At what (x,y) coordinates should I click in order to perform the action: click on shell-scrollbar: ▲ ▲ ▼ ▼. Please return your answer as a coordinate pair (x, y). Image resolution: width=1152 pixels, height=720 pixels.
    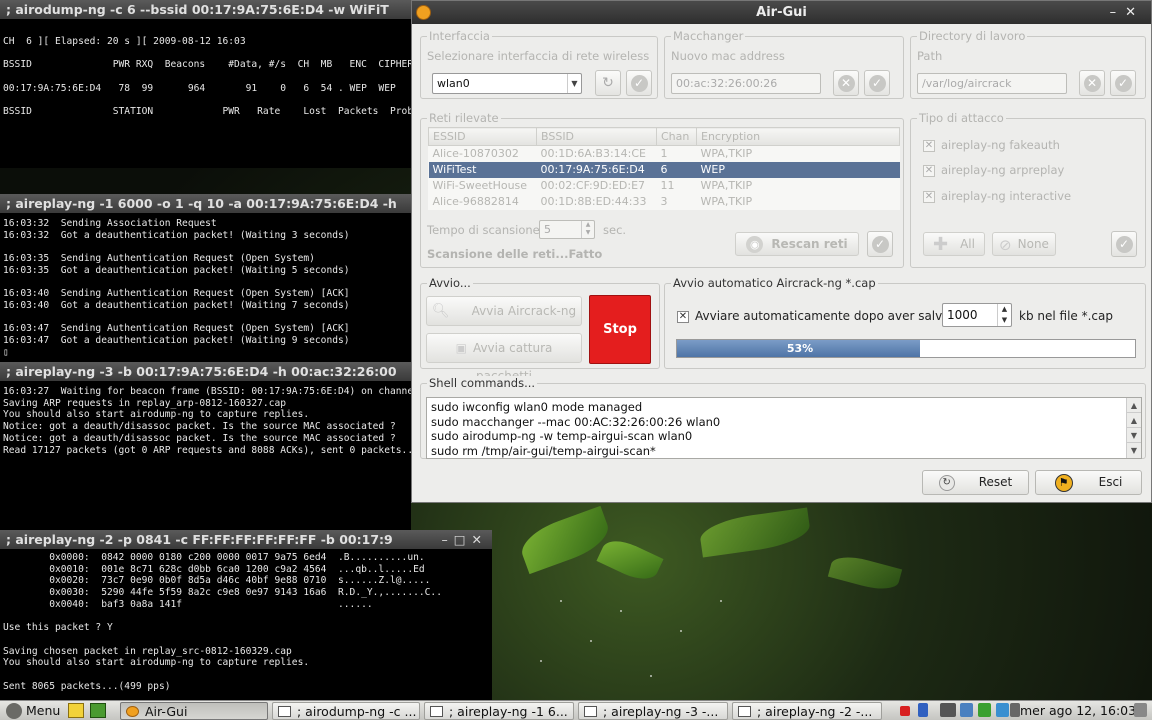
    Looking at the image, I should click on (1133, 428).